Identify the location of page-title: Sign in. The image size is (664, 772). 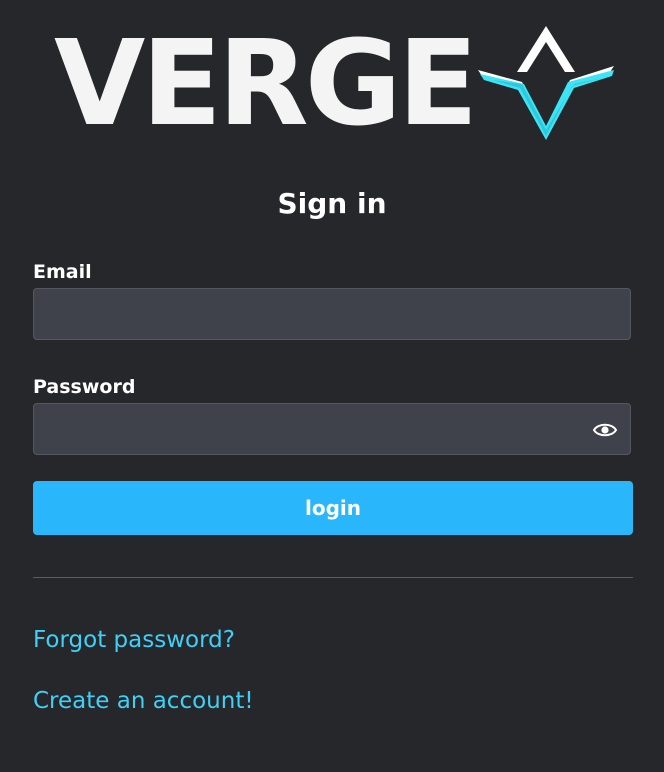
(332, 203).